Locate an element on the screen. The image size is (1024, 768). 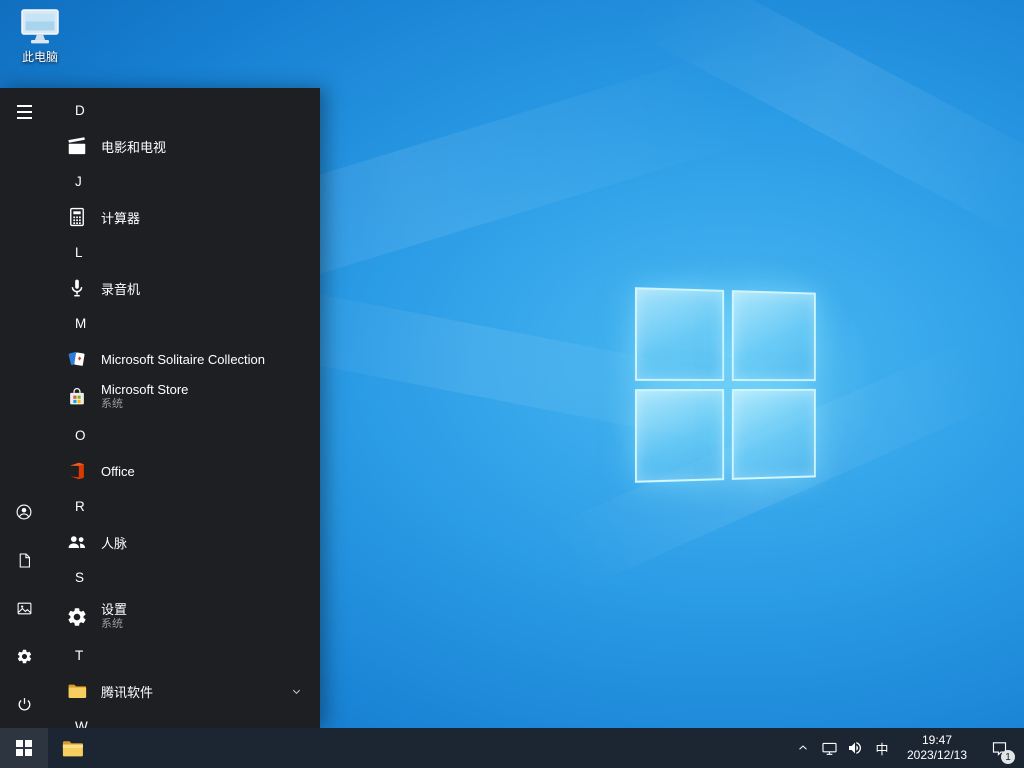
app-item-microsoft-store: Microsoft Store 系统 is located at coordinates (184, 396).